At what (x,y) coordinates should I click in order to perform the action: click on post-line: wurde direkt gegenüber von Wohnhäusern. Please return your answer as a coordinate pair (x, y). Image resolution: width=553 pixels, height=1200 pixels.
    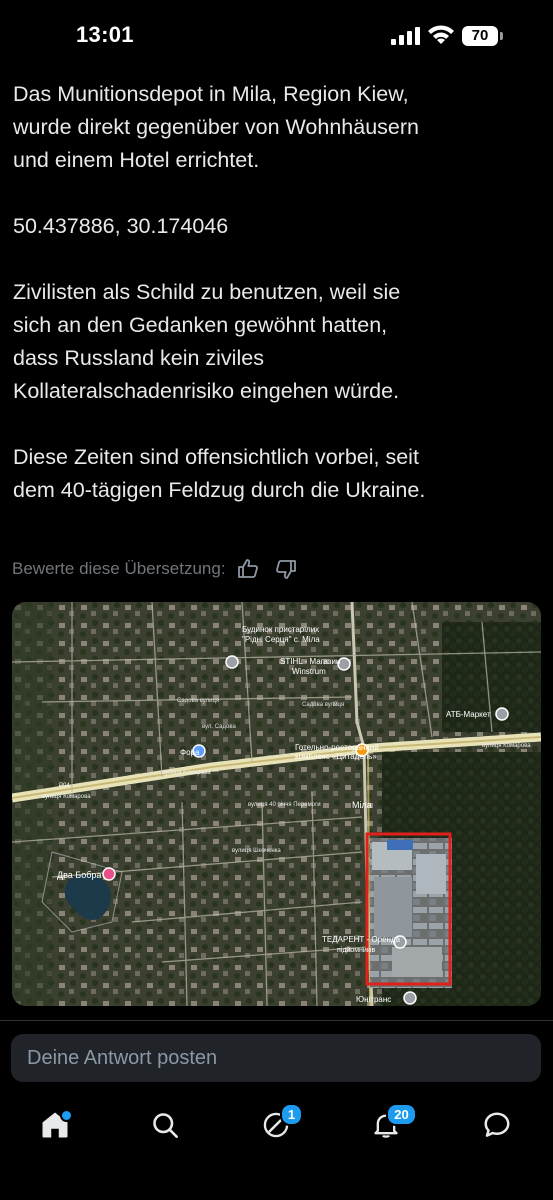
    Looking at the image, I should click on (216, 127).